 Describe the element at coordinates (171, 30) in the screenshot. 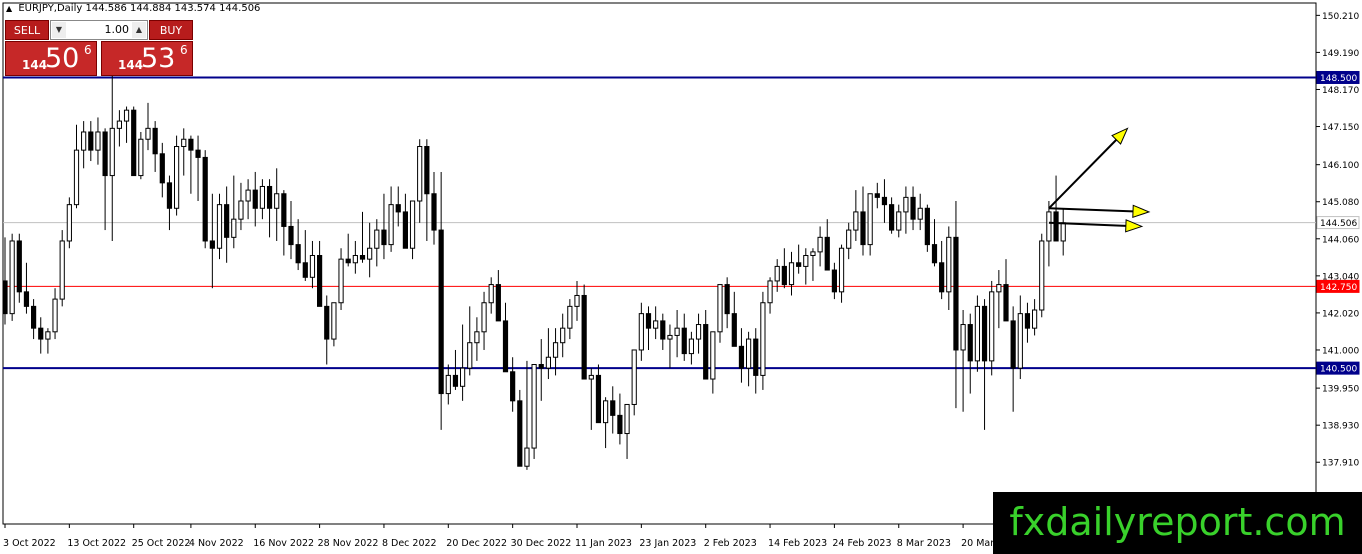

I see `buy-button: BUY` at that location.